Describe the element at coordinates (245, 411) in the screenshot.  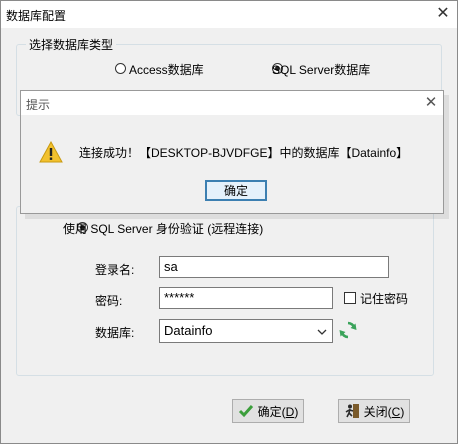
I see `checkmark-icon` at that location.